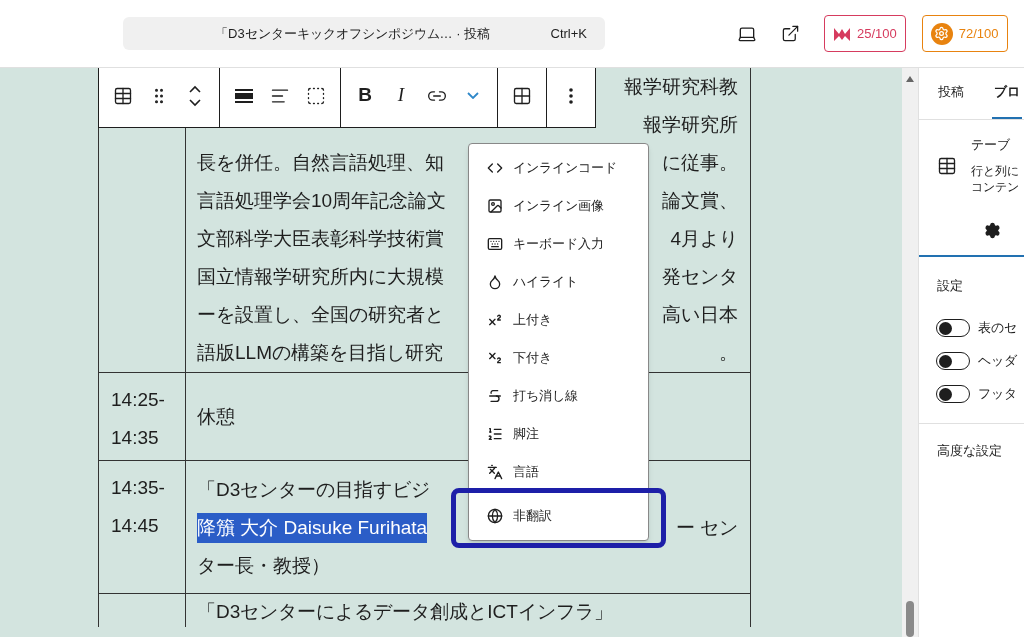 The height and width of the screenshot is (637, 1024). Describe the element at coordinates (320, 277) in the screenshot. I see `cell-text: 国立情報学研究所内に大規模` at that location.